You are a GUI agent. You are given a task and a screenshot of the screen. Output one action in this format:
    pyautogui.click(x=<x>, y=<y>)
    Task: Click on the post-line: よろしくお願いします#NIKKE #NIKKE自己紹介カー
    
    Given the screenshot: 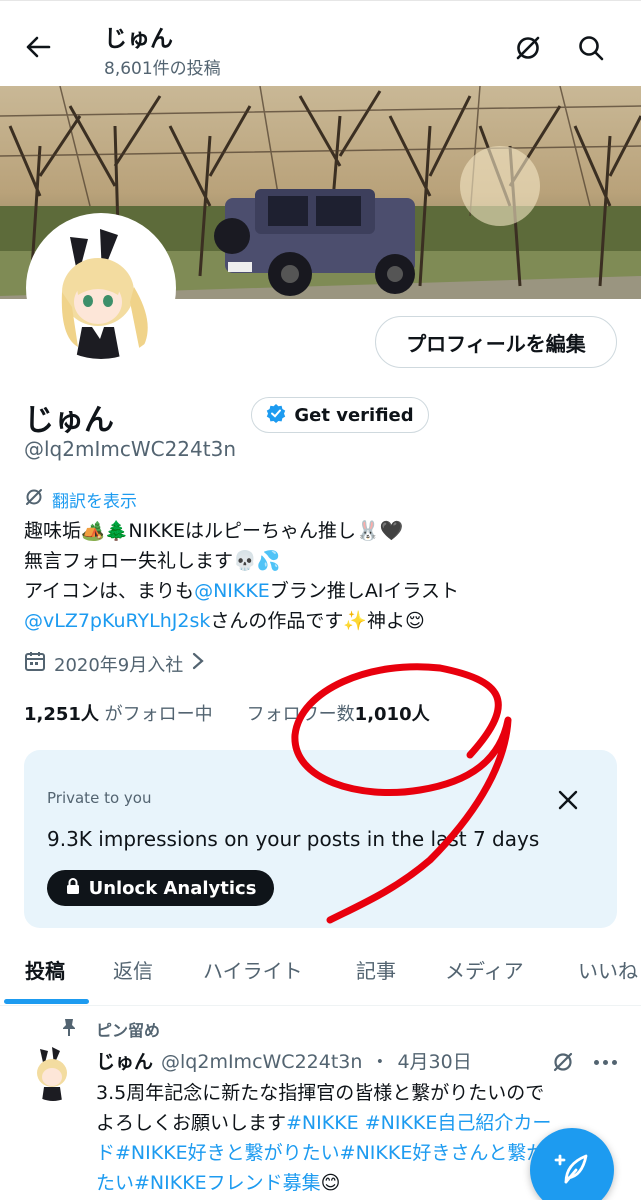 What is the action you would take?
    pyautogui.click(x=361, y=1123)
    